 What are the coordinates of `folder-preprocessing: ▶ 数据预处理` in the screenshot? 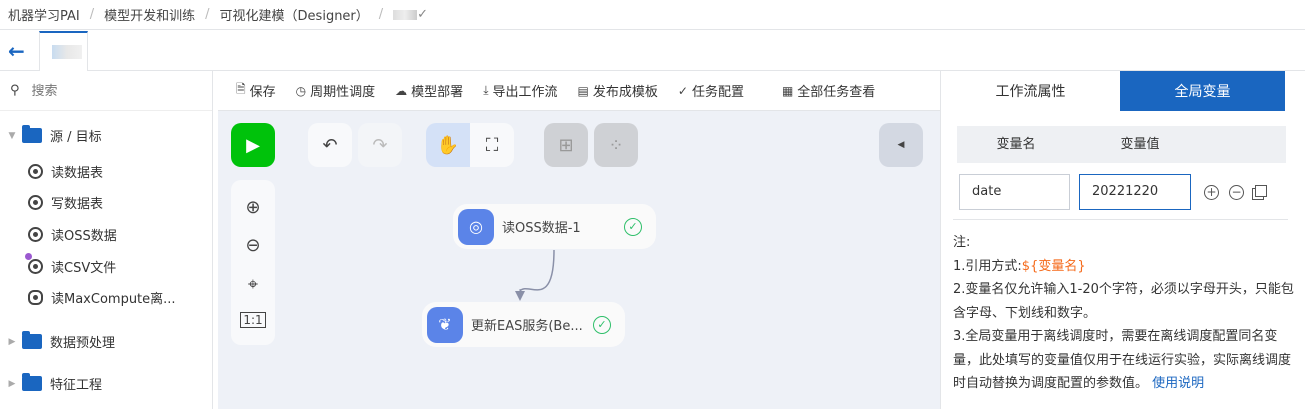 It's located at (106, 341).